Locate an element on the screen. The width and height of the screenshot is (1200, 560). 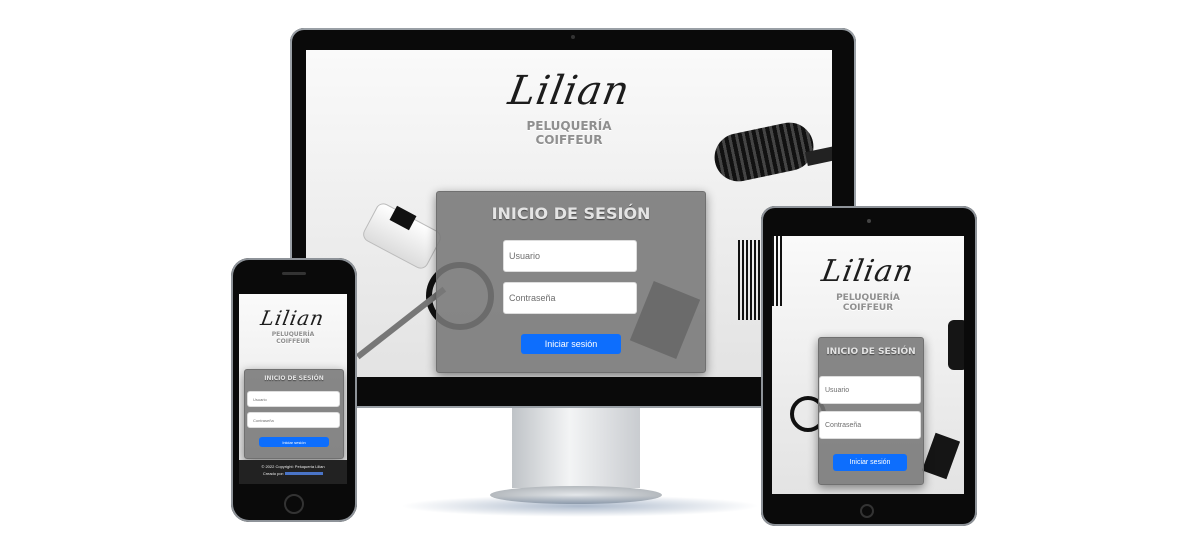
tablet-brand-block: Lilian PELUQUERÍA COIFFEUR is located at coordinates (868, 284).